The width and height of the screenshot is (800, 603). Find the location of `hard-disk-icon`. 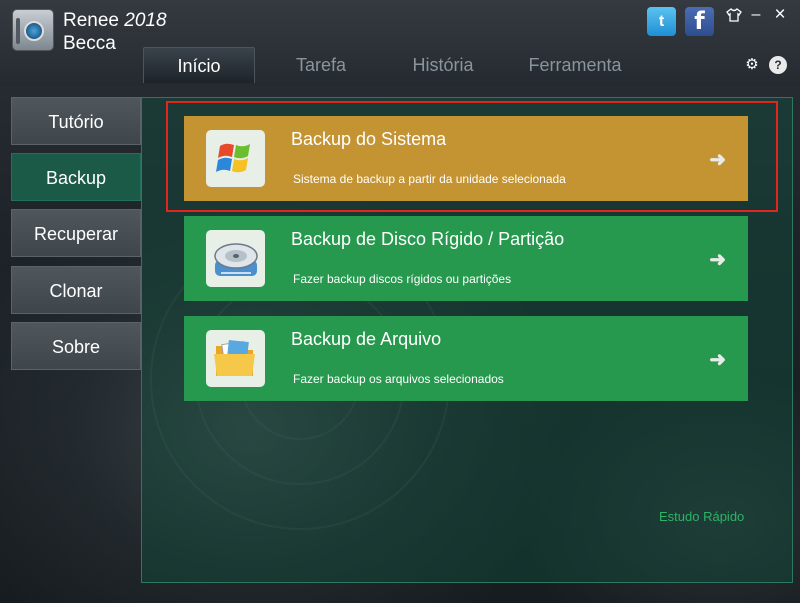

hard-disk-icon is located at coordinates (235, 258).